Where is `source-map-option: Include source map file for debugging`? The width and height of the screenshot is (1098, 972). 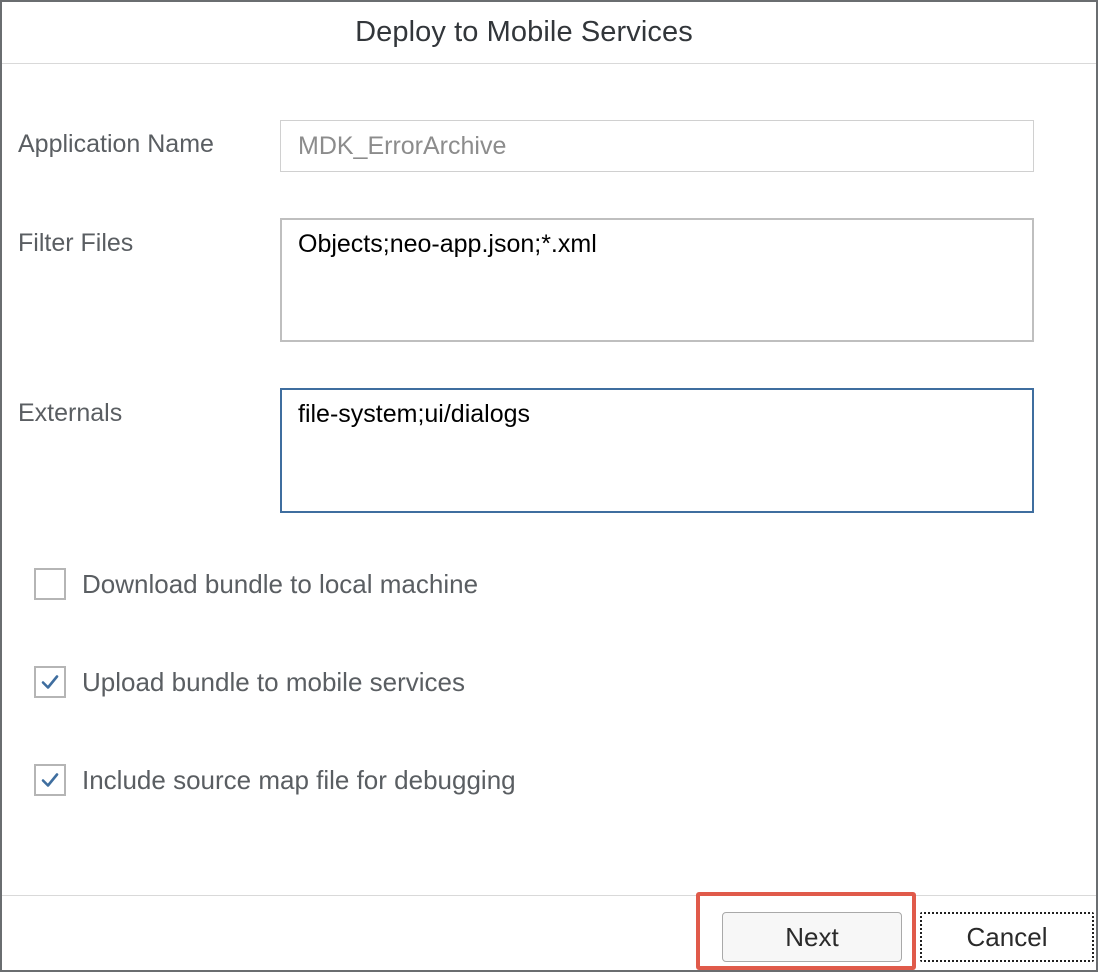
source-map-option: Include source map file for debugging is located at coordinates (275, 780).